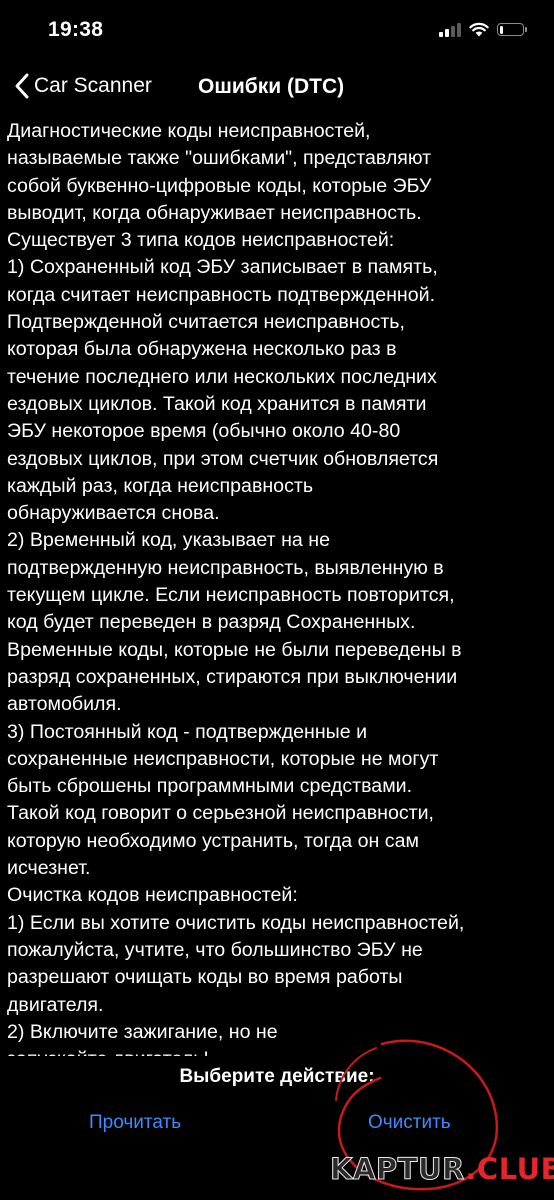 The height and width of the screenshot is (1200, 554). What do you see at coordinates (501, 29) in the screenshot?
I see `battery-level` at bounding box center [501, 29].